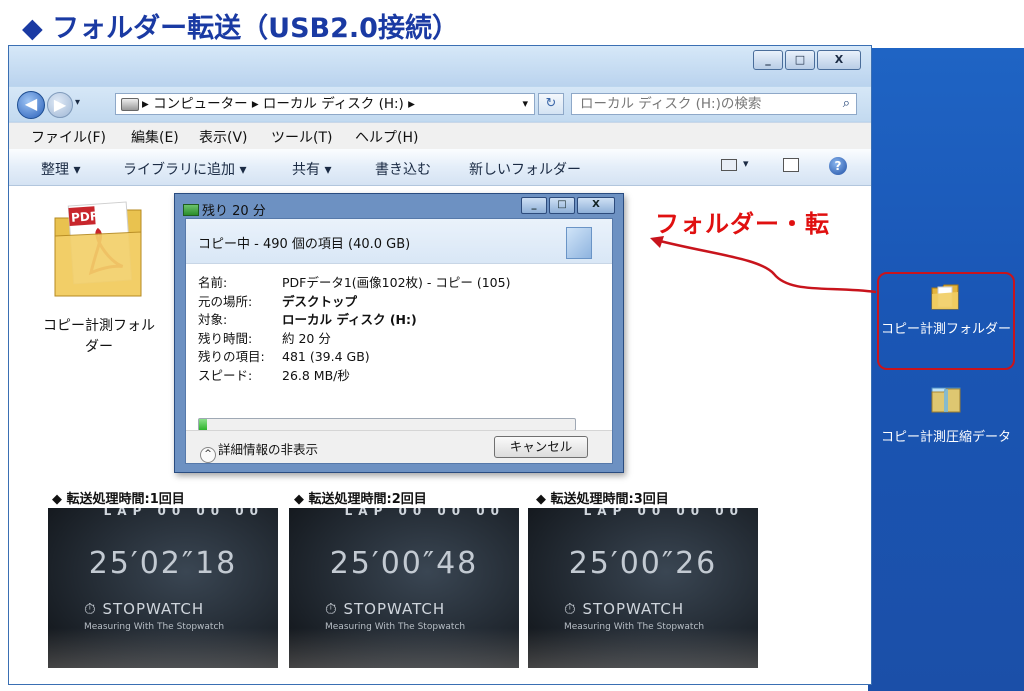  What do you see at coordinates (163, 563) in the screenshot?
I see `stopwatch-time: 25′02″18` at bounding box center [163, 563].